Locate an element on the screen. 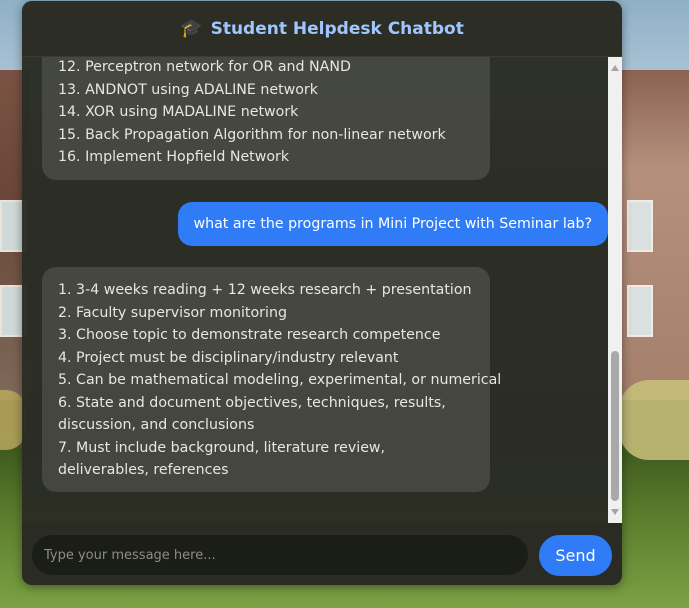  chat-title: Student Helpdesk Chatbot is located at coordinates (337, 28).